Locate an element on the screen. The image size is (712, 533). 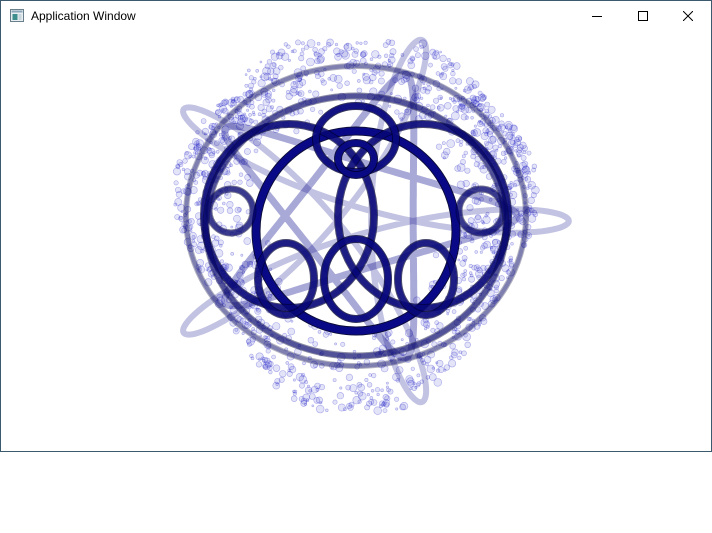
maximize-button is located at coordinates (643, 16).